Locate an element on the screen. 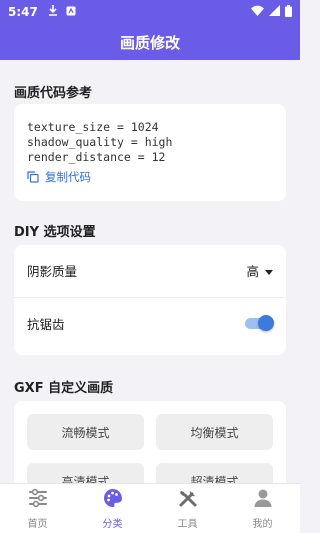 This screenshot has height=533, width=320. copy-code-button: 复制代码 is located at coordinates (59, 177).